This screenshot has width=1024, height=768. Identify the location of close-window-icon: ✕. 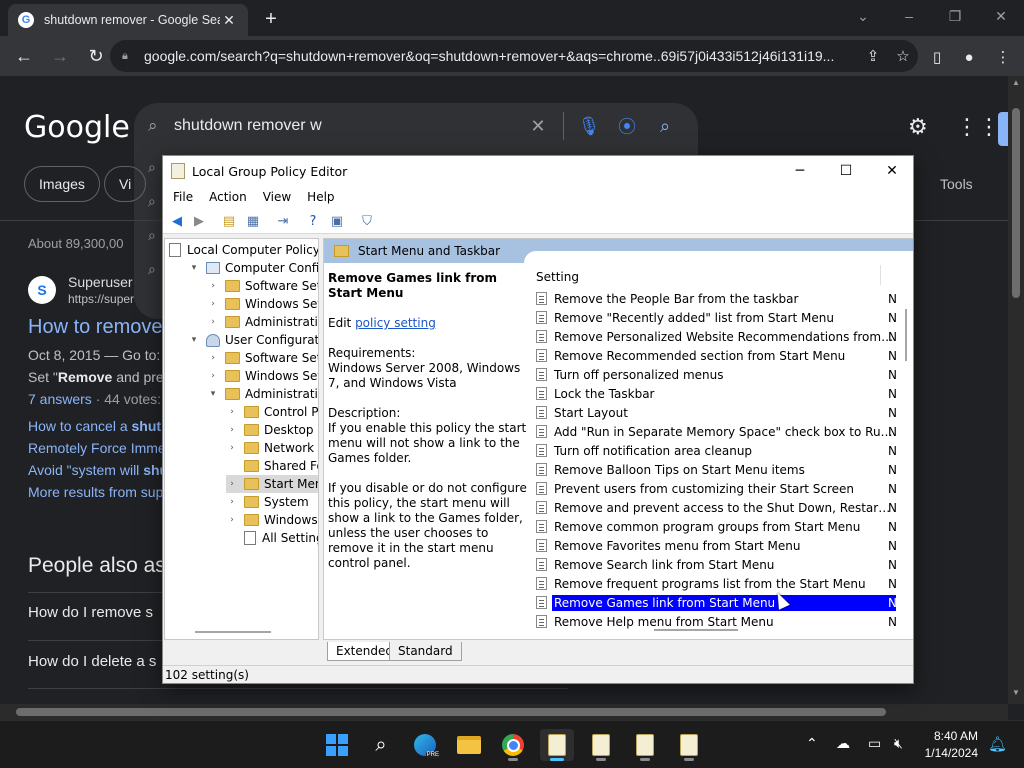
(1001, 16).